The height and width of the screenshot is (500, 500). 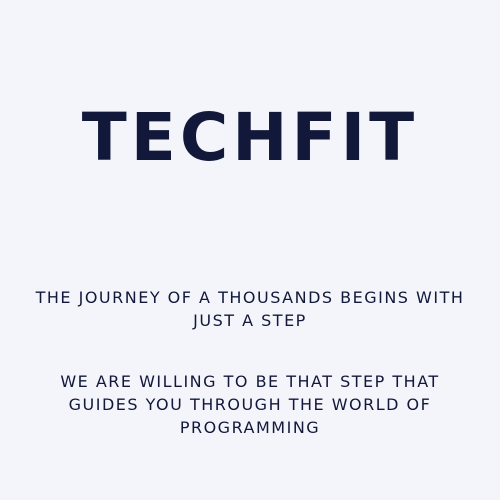 What do you see at coordinates (250, 297) in the screenshot?
I see `tagline-journey-line-1: THE JOURNEY OF A THOUSANDS BEGINS WITH` at bounding box center [250, 297].